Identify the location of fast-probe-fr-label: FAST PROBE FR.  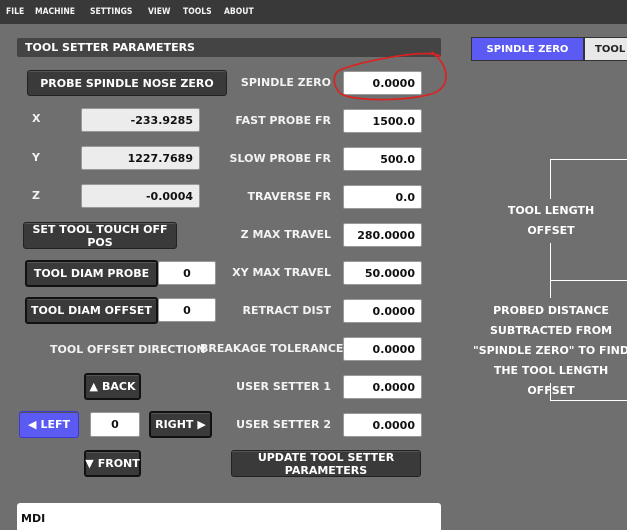
(283, 120).